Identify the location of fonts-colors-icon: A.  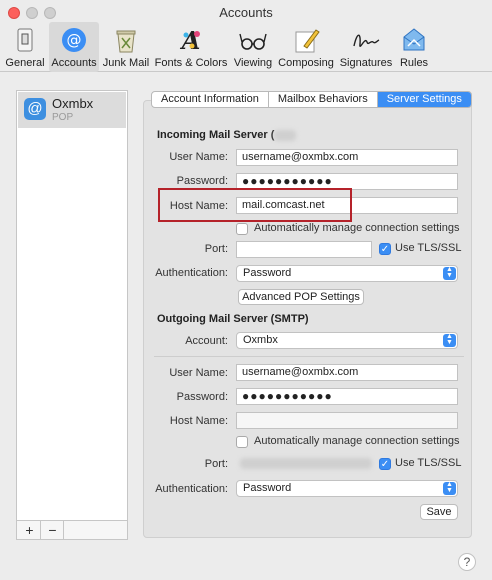
(190, 40).